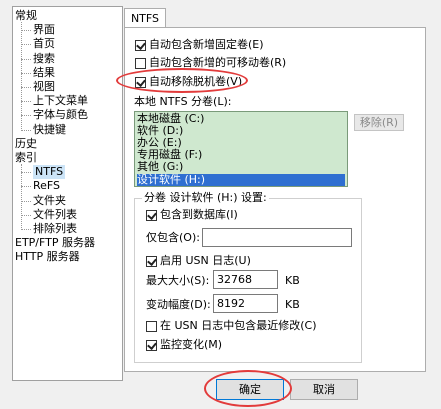 The width and height of the screenshot is (441, 409). What do you see at coordinates (140, 63) in the screenshot?
I see `auto-include-removable-checkbox` at bounding box center [140, 63].